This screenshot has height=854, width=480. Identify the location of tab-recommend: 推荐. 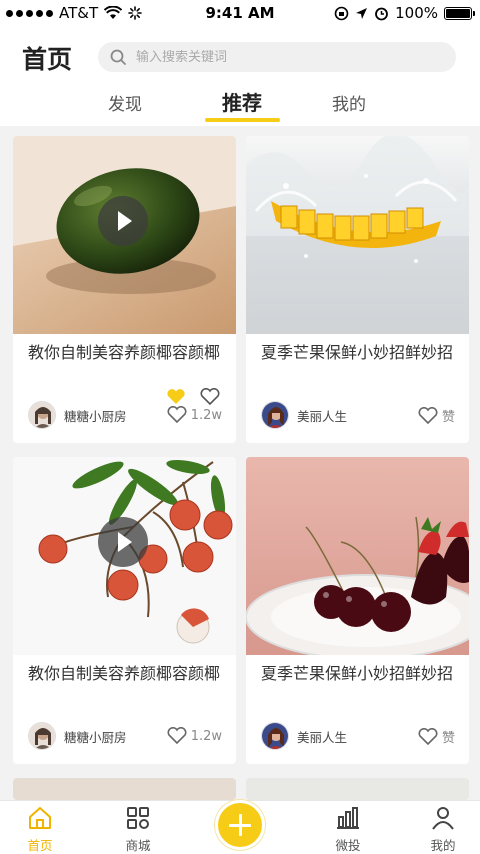
(242, 101).